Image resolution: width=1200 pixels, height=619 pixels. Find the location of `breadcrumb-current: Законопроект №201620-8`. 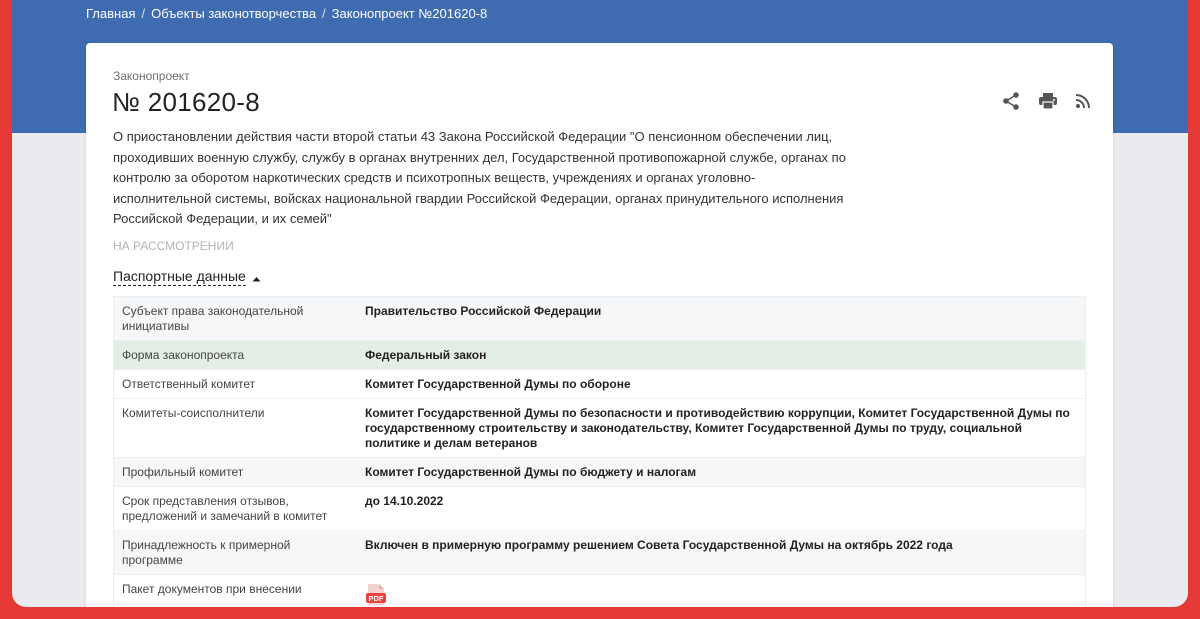

breadcrumb-current: Законопроект №201620-8 is located at coordinates (409, 13).